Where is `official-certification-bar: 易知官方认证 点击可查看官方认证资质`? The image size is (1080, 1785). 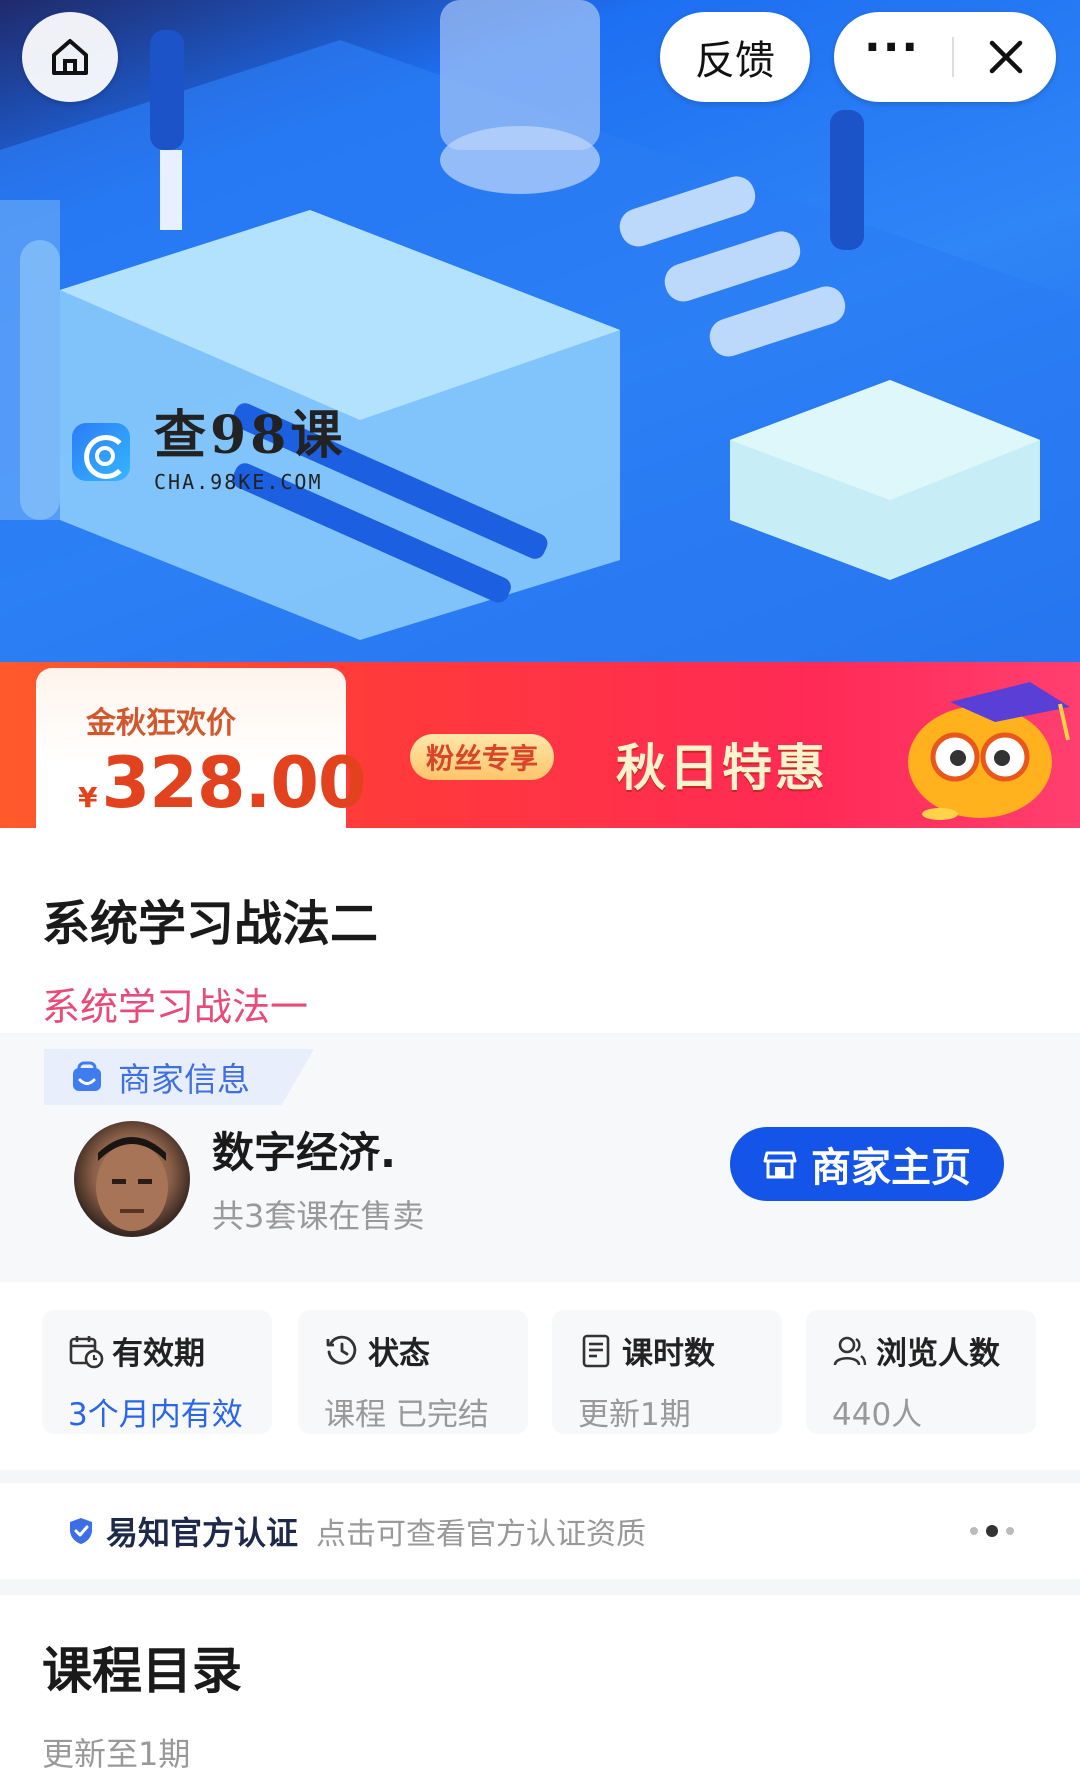 official-certification-bar: 易知官方认证 点击可查看官方认证资质 is located at coordinates (540, 1531).